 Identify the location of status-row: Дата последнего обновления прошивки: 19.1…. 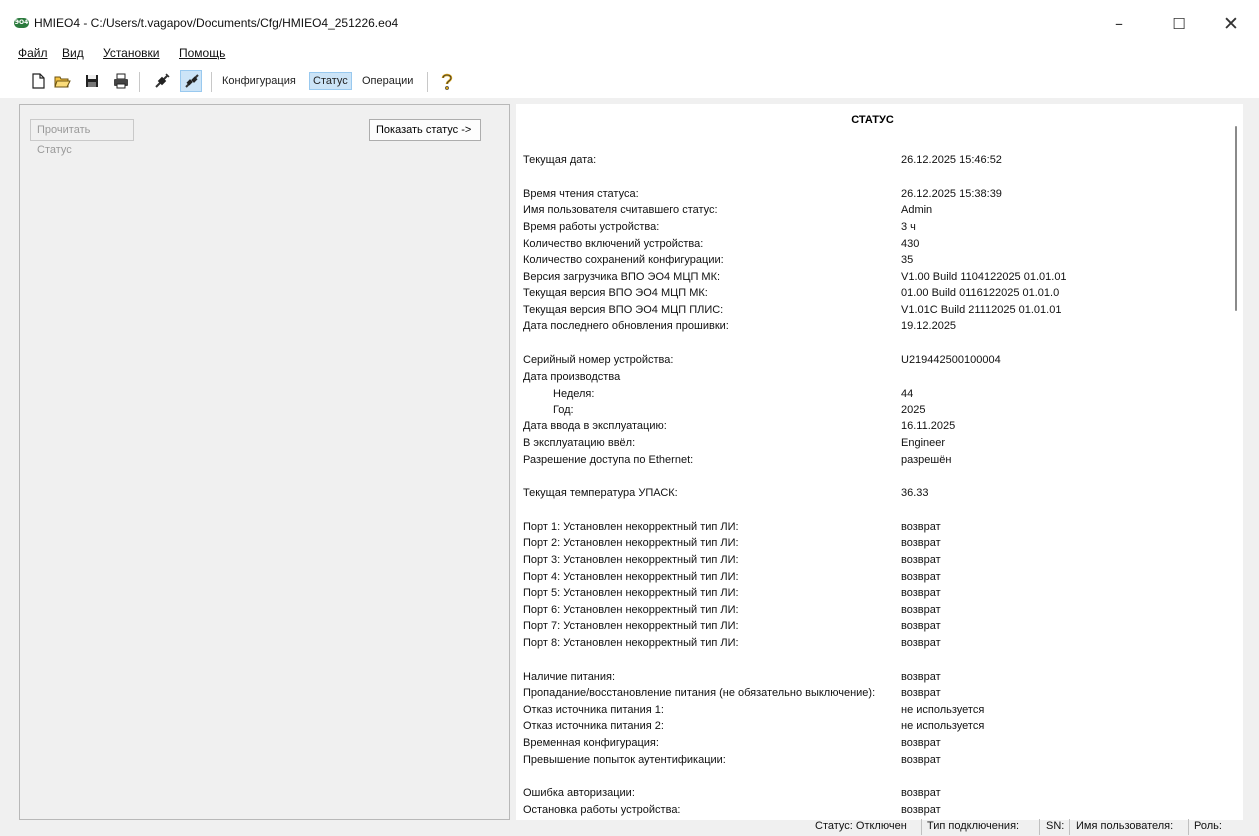
(872, 326).